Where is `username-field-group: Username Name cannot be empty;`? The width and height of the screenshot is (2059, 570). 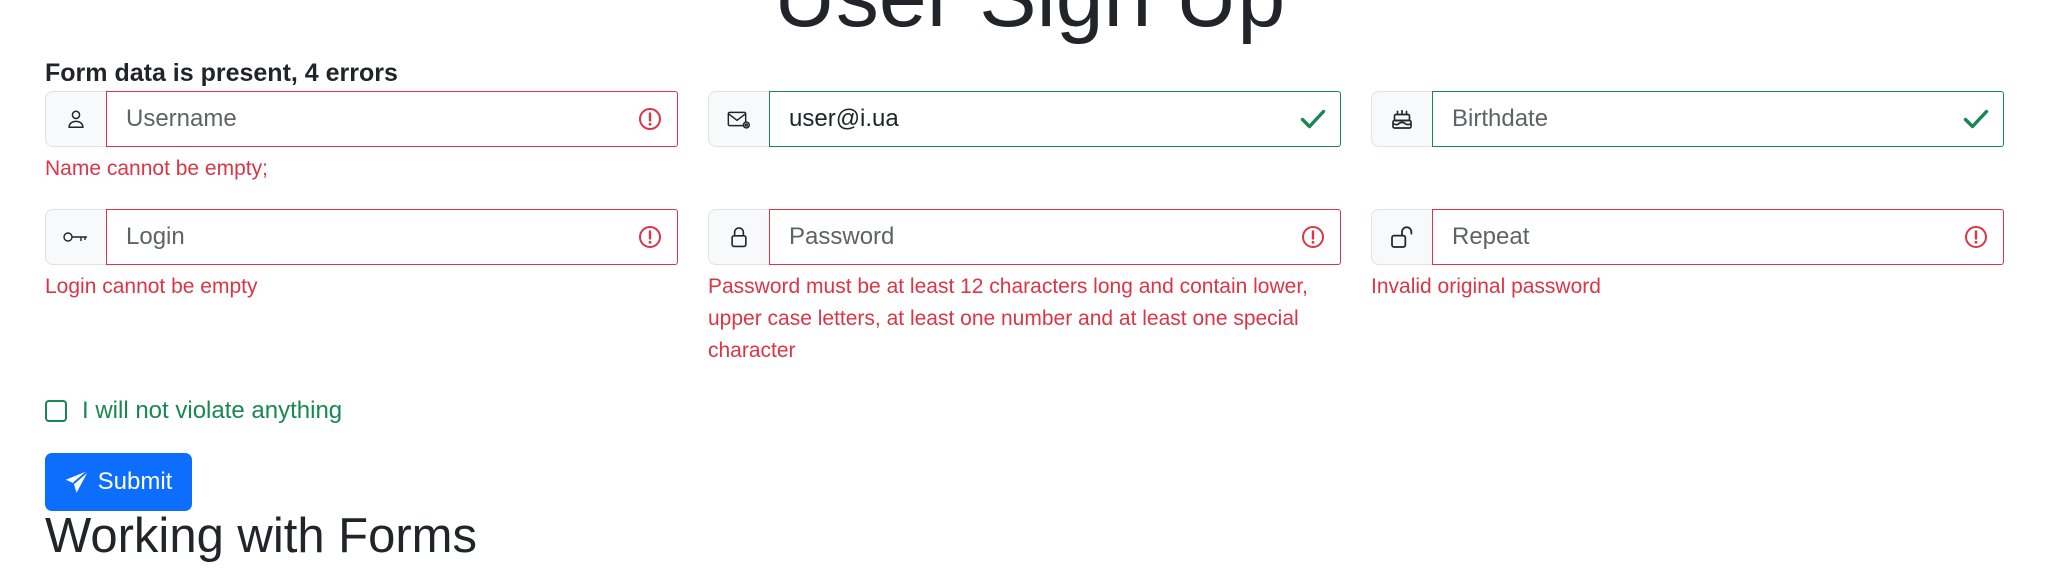
username-field-group: Username Name cannot be empty; is located at coordinates (361, 138).